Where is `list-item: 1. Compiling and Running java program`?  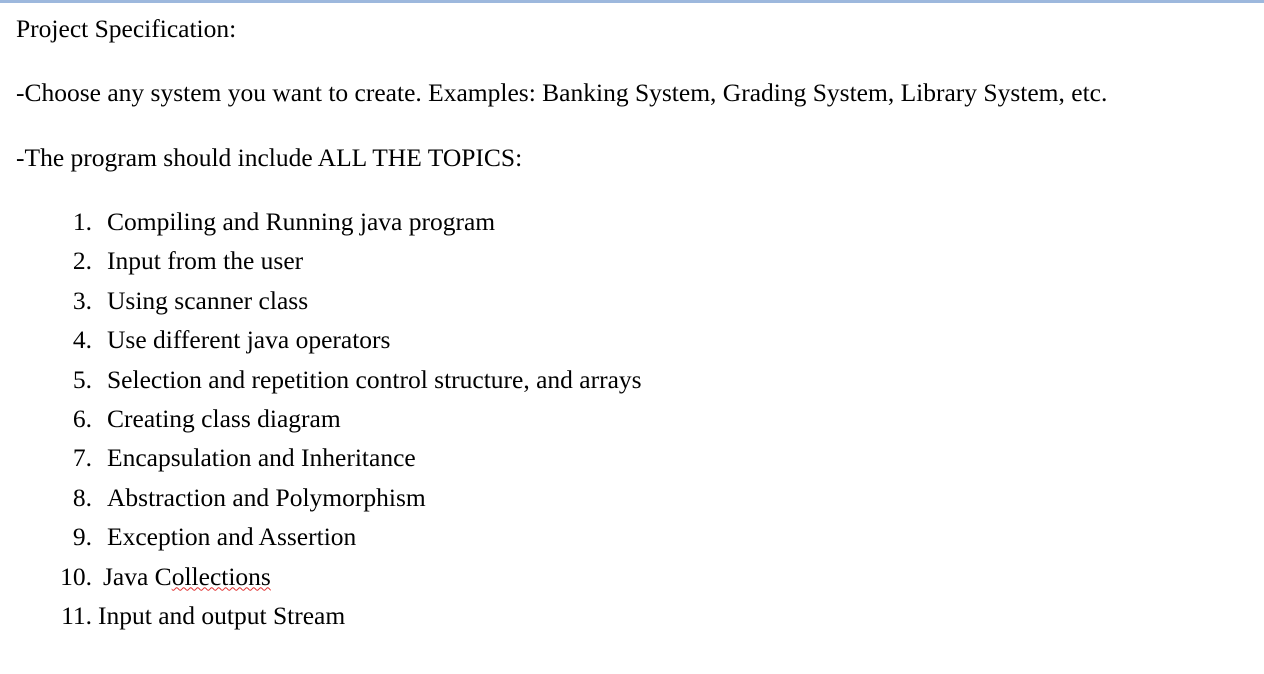
list-item: 1. Compiling and Running java program is located at coordinates (633, 221).